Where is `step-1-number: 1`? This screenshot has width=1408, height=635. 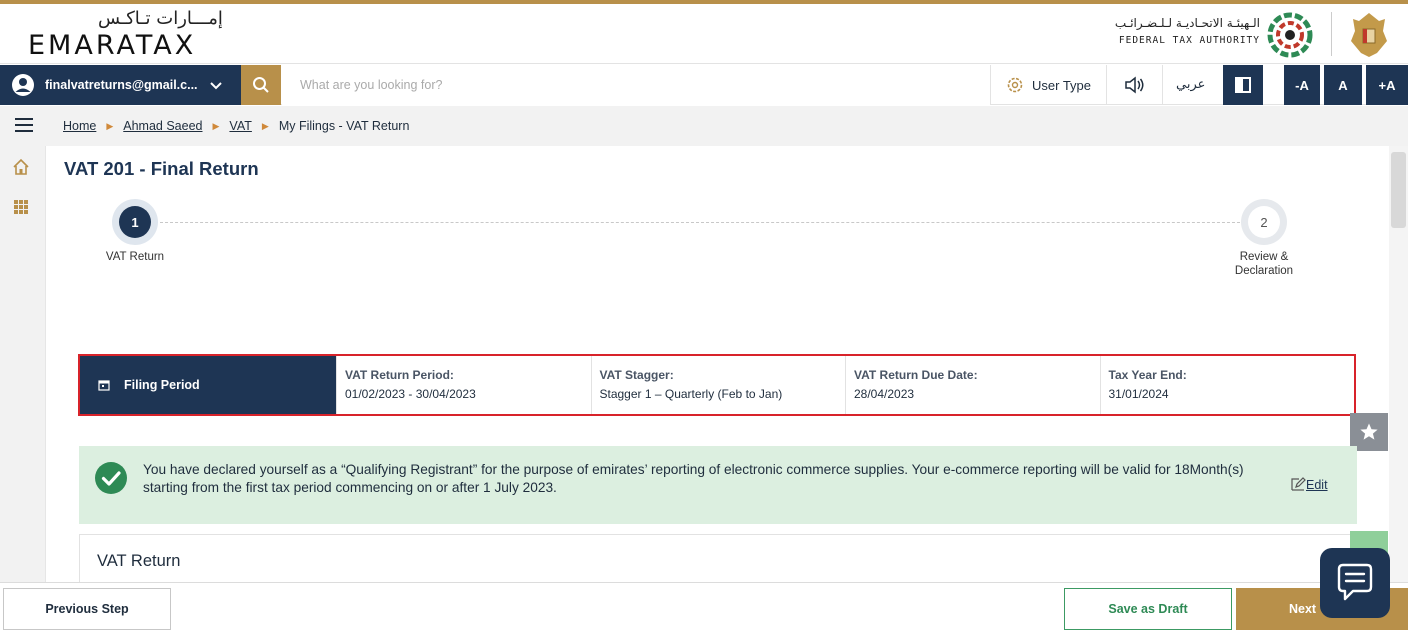 step-1-number: 1 is located at coordinates (135, 222).